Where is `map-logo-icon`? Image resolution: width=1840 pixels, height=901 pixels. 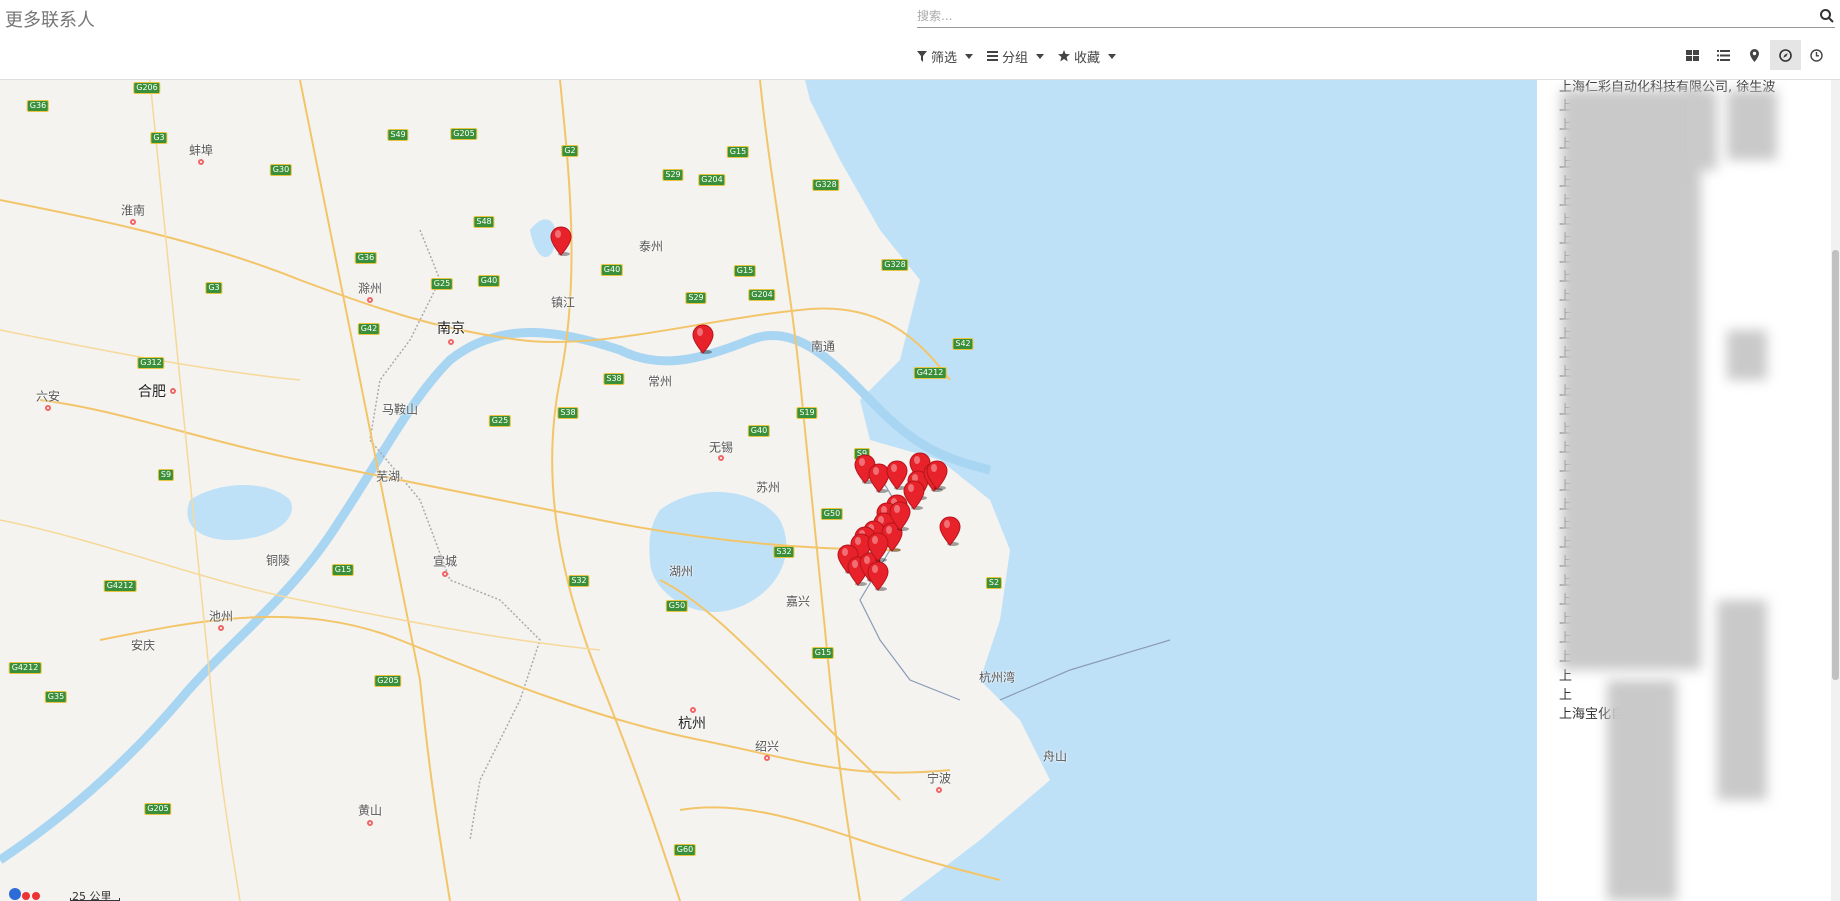
map-logo-icon is located at coordinates (24, 894).